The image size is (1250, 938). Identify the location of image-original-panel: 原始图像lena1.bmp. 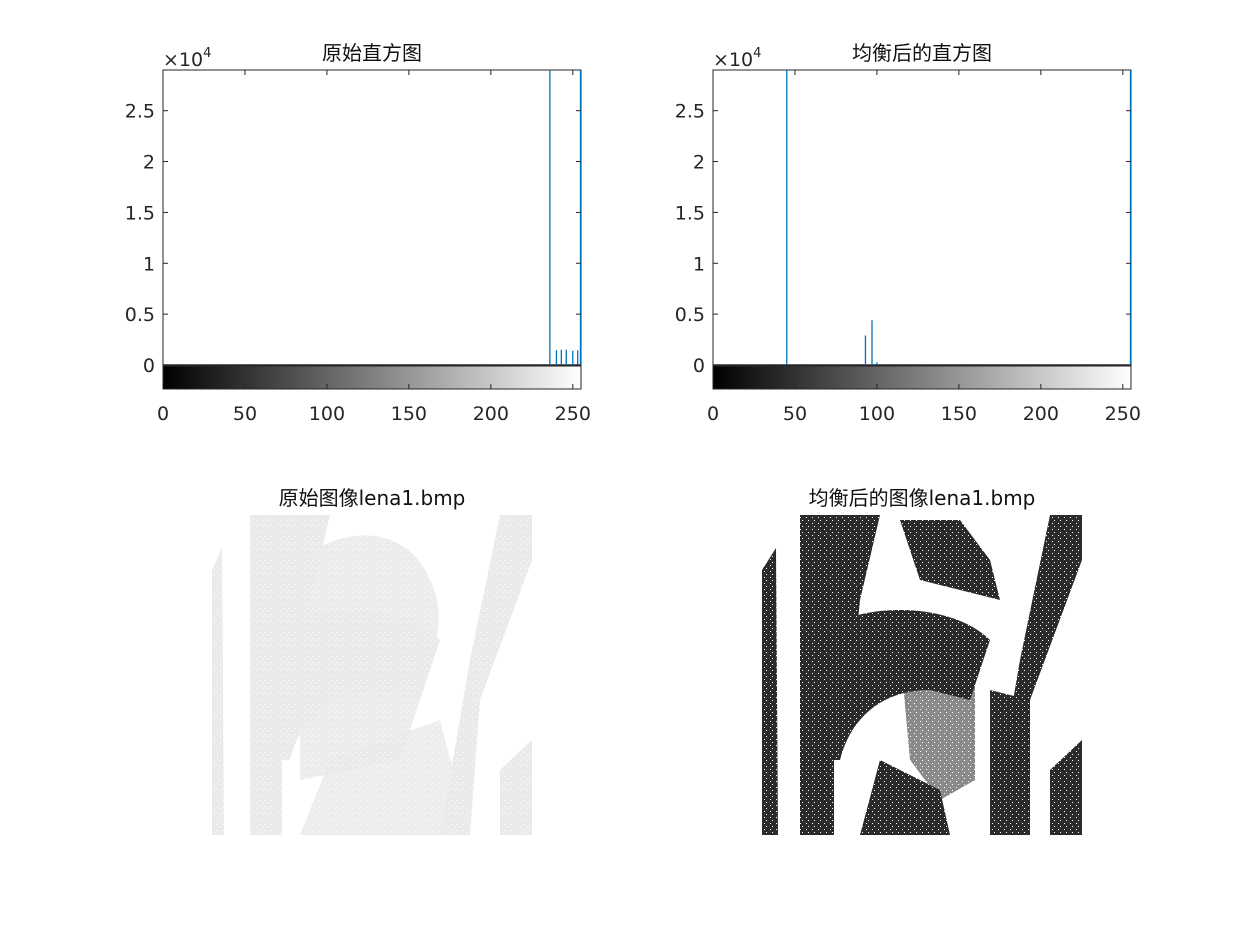
(372, 660).